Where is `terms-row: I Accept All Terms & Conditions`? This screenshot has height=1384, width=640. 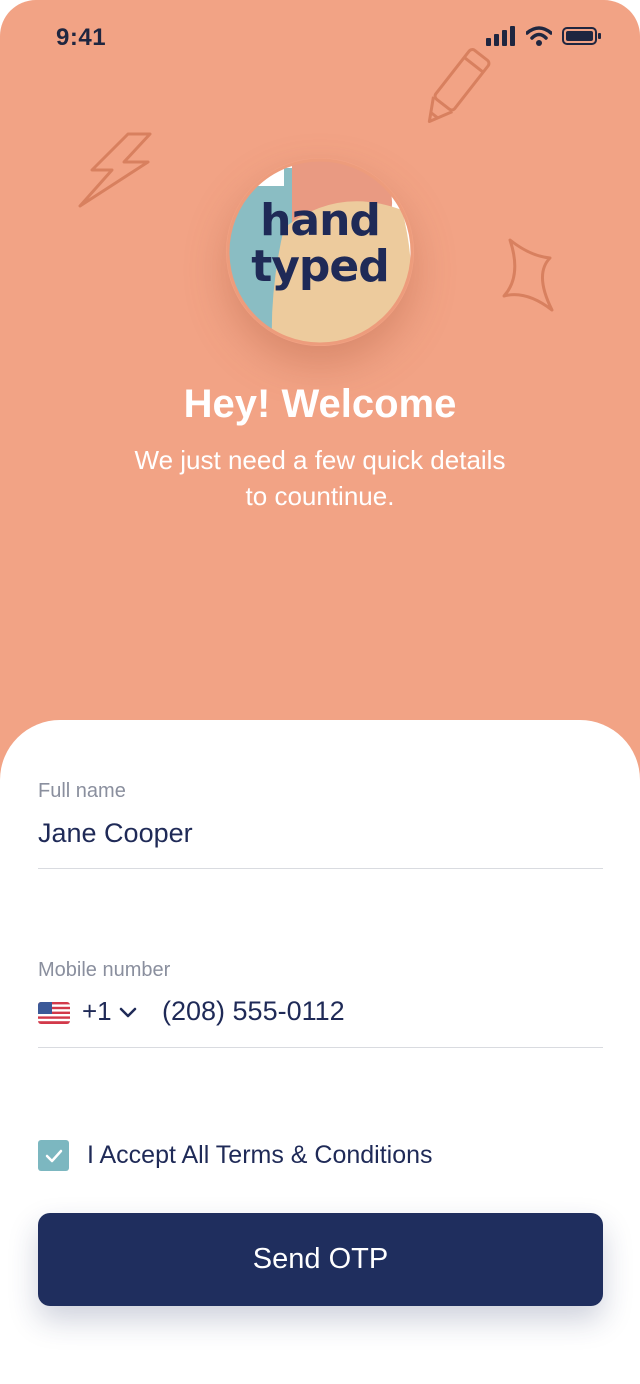 terms-row: I Accept All Terms & Conditions is located at coordinates (235, 1155).